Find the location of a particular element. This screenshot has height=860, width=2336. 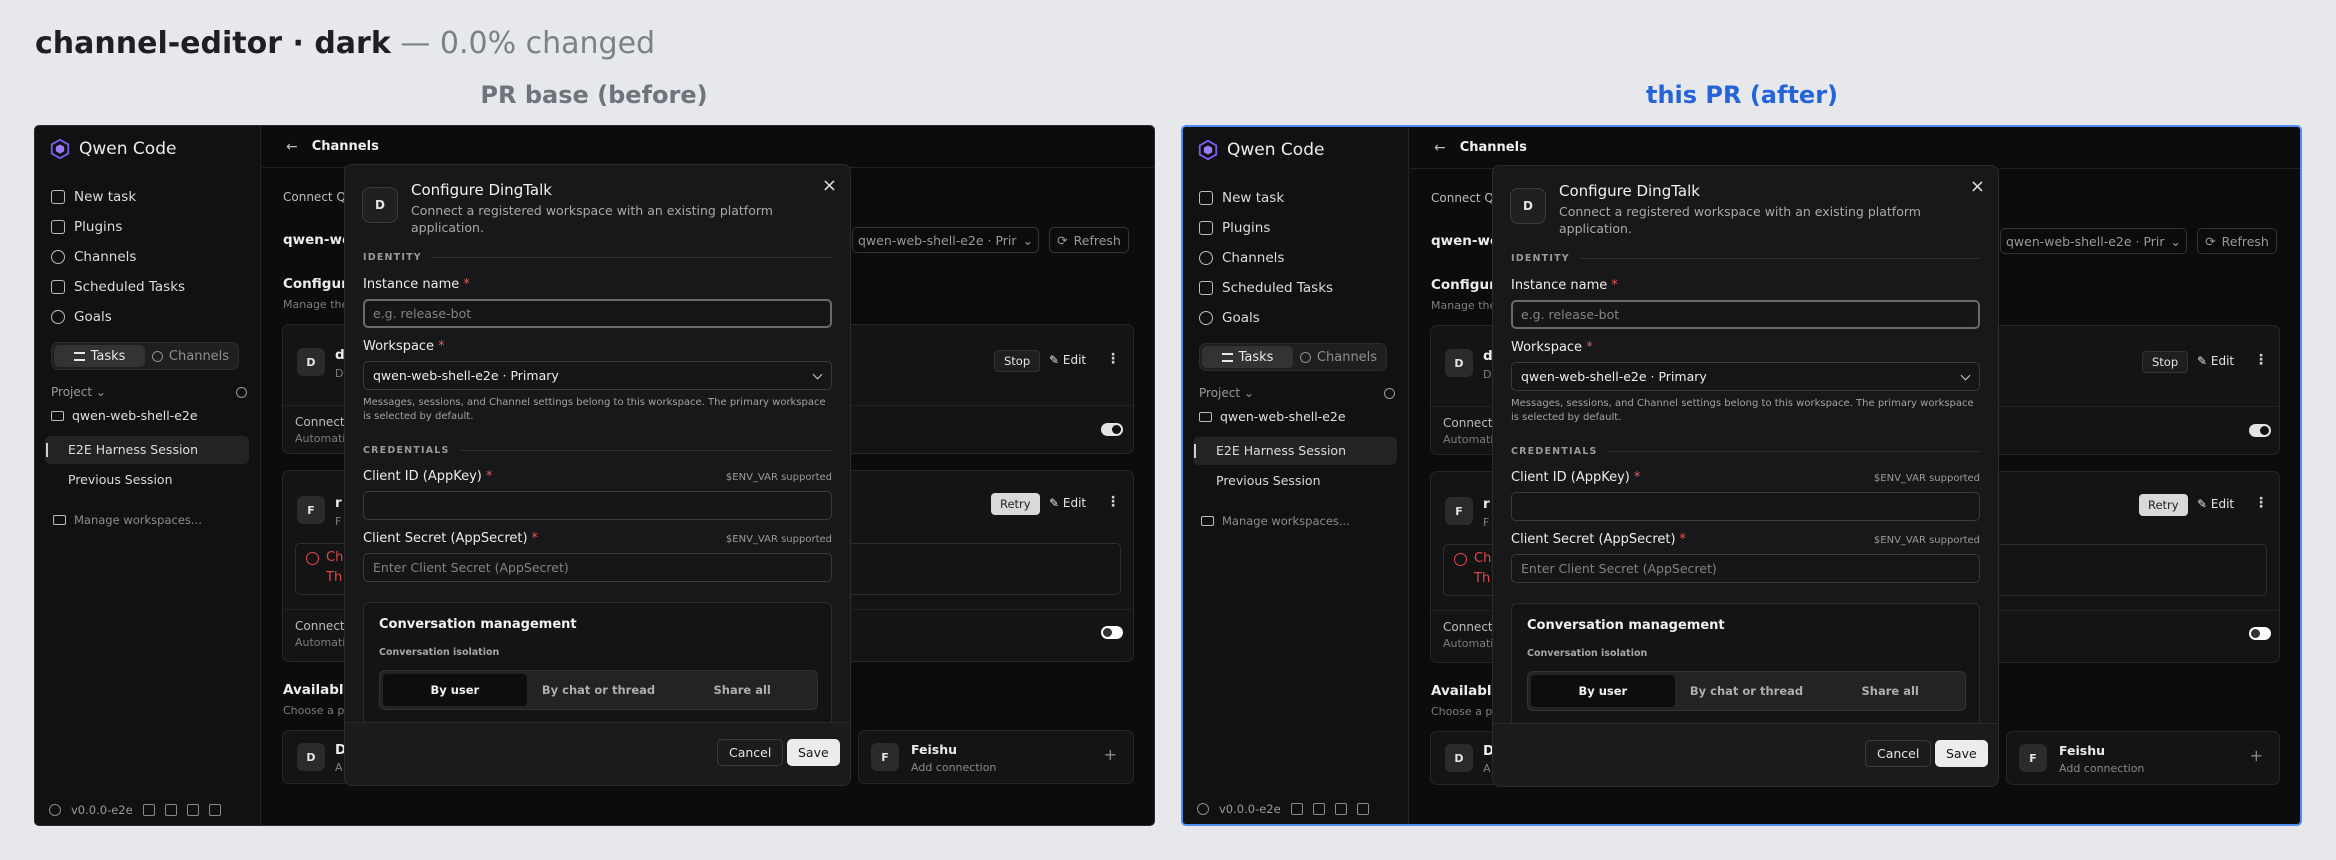

label-text: Client ID (AppKey) is located at coordinates (1570, 477).